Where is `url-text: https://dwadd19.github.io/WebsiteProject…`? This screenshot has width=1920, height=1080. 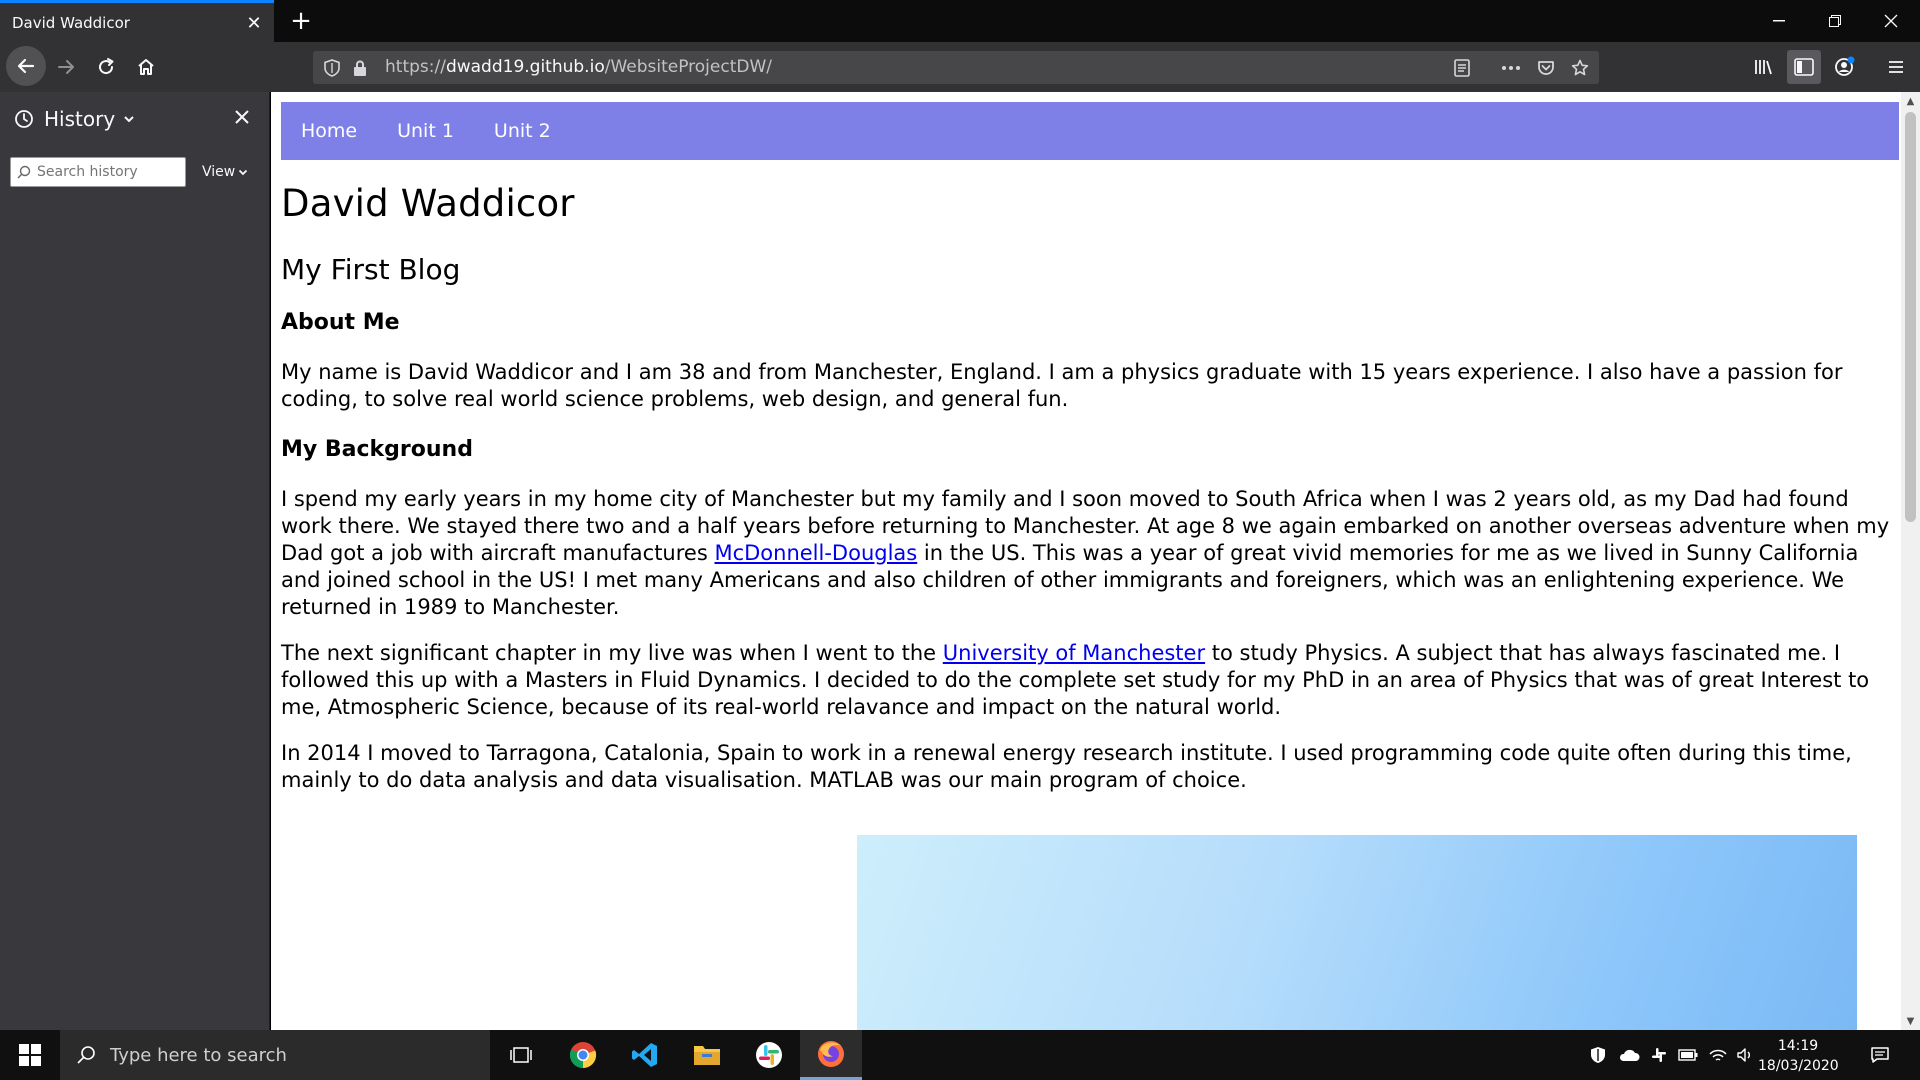 url-text: https://dwadd19.github.io/WebsiteProject… is located at coordinates (578, 67).